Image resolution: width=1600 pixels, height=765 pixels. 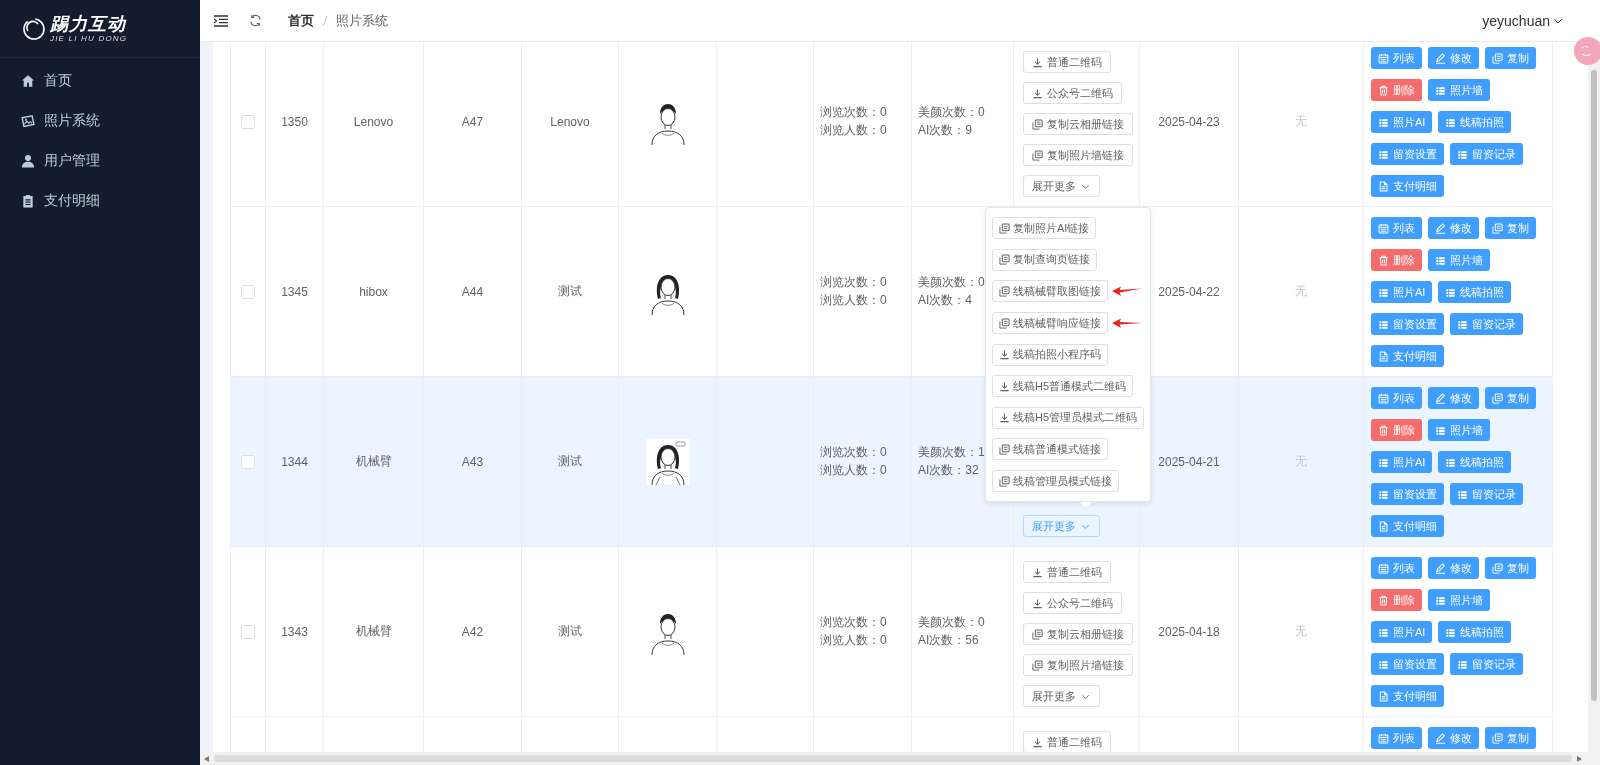 I want to click on user-menu: yeyuchuan, so click(x=1523, y=20).